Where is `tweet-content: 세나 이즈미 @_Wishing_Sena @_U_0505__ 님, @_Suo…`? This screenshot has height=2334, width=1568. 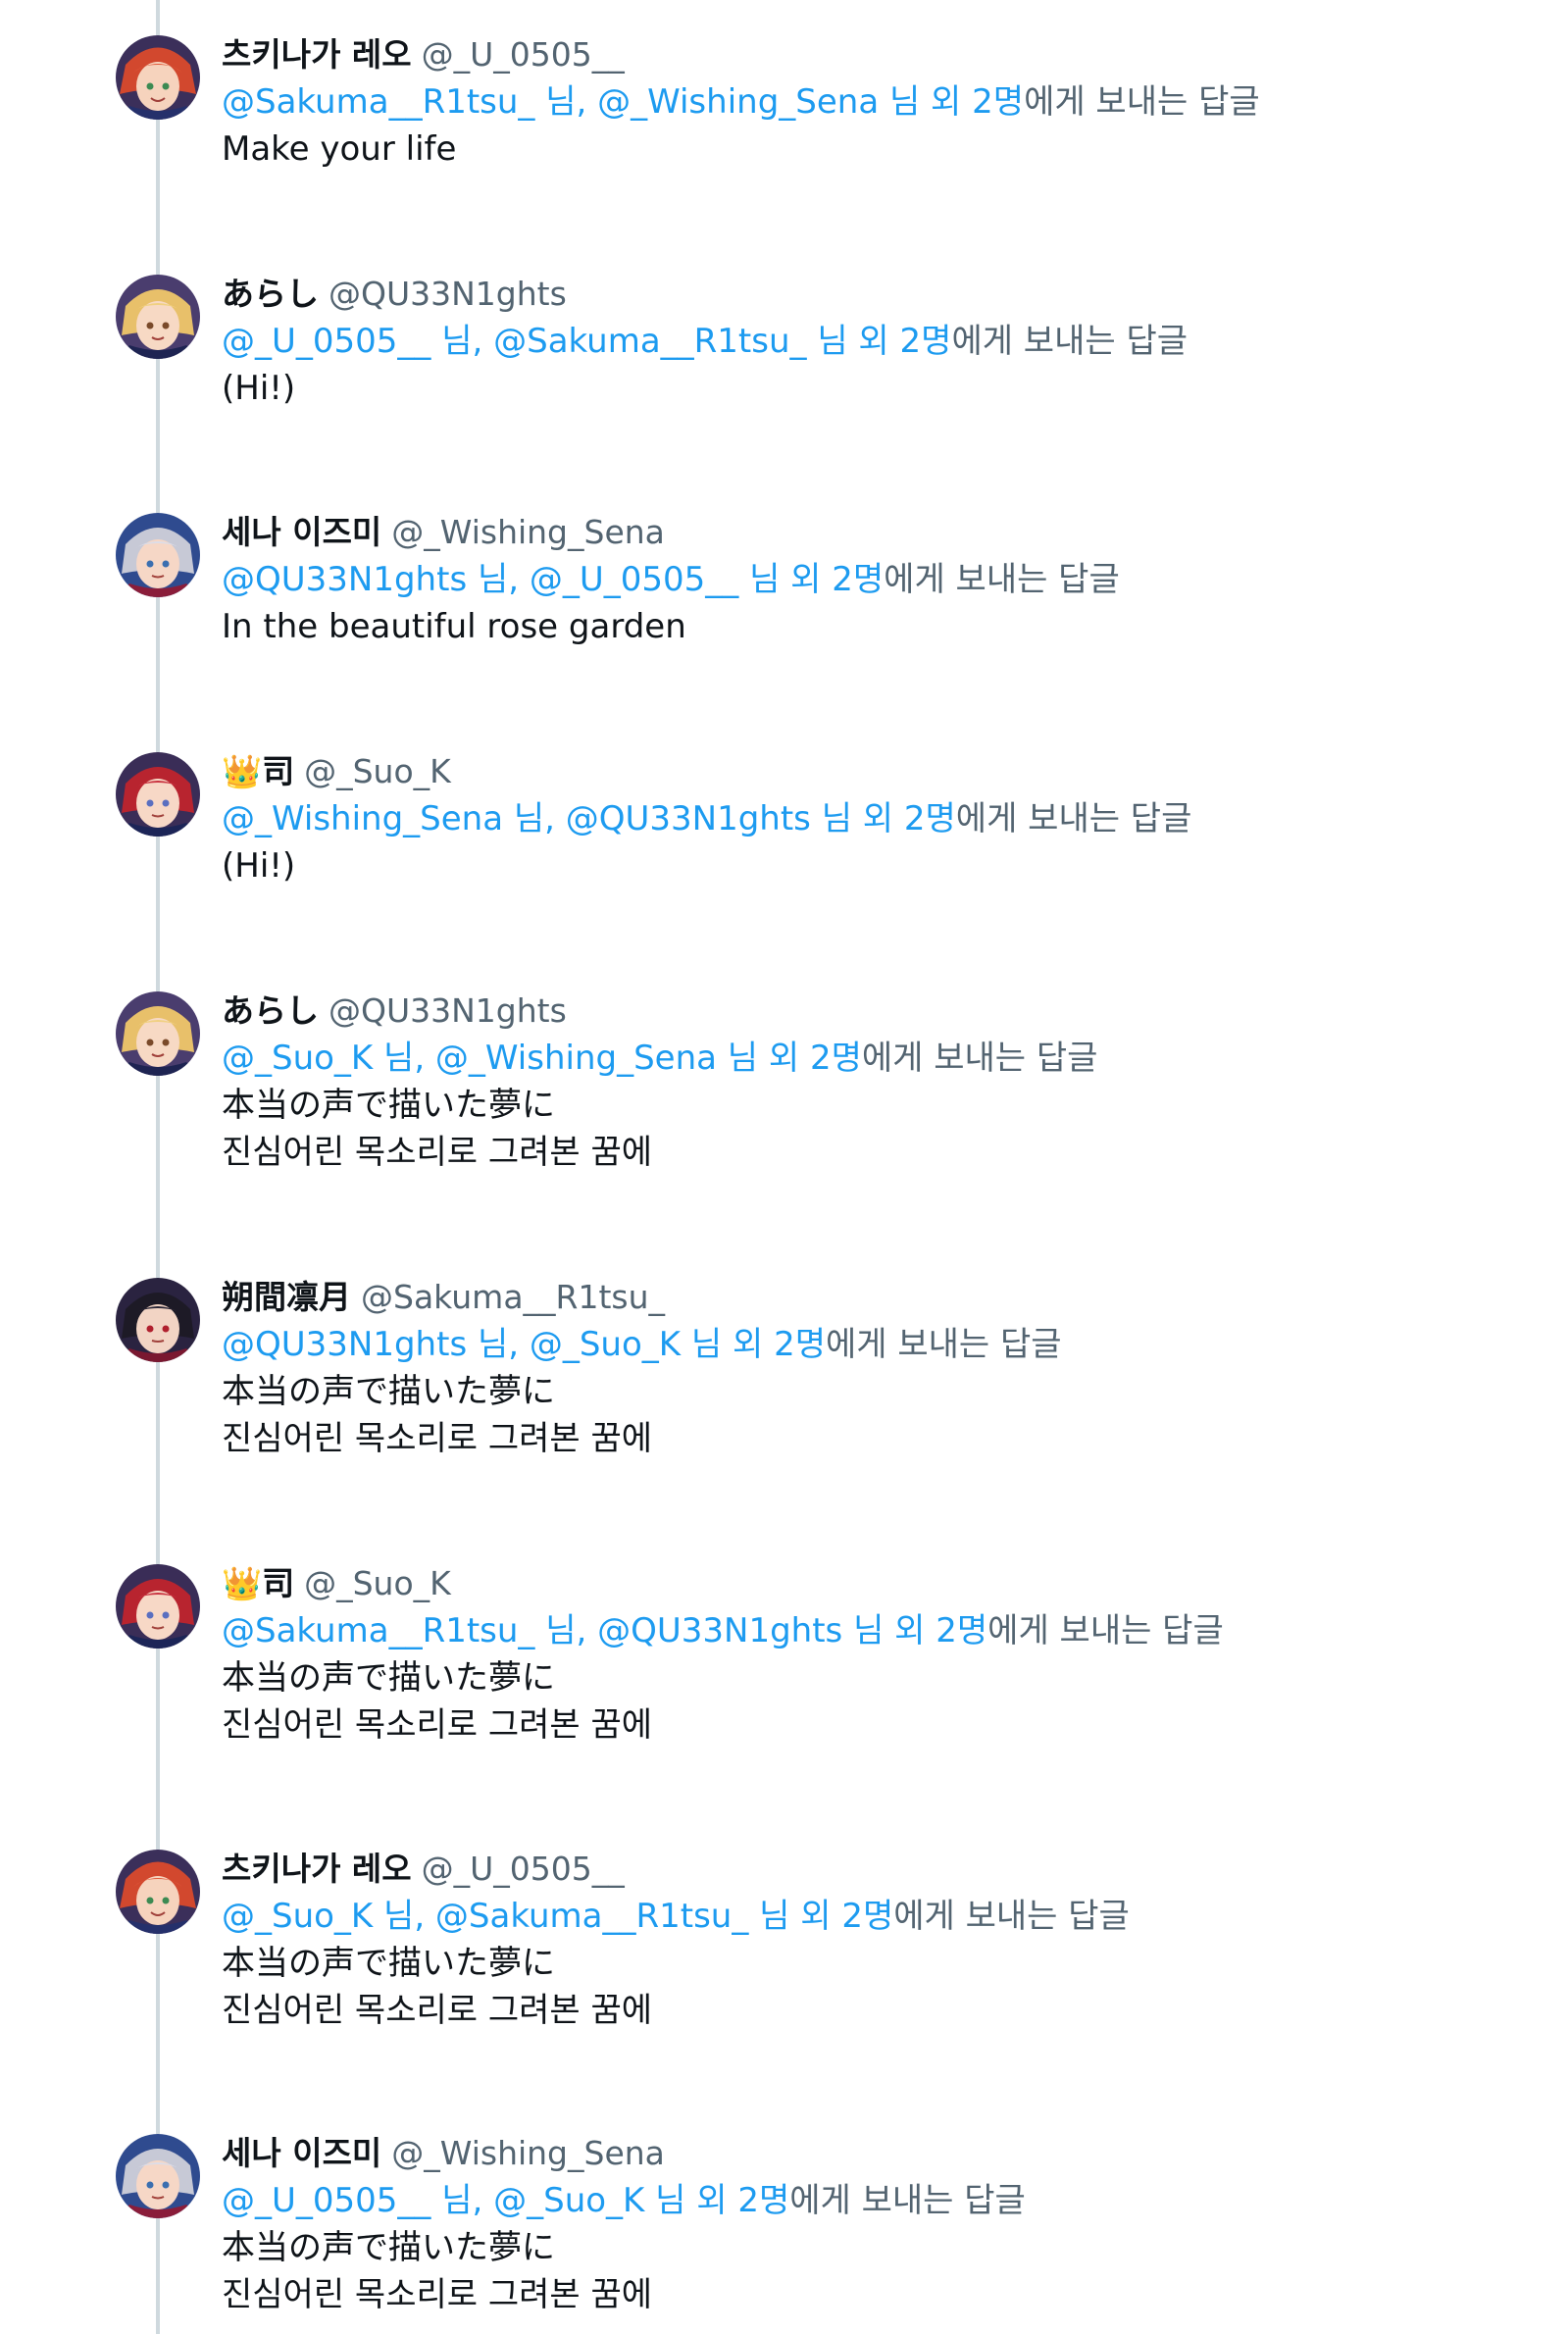
tweet-content: 세나 이즈미 @_Wishing_Sena @_U_0505__ 님, @_Suo… is located at coordinates (875, 2224).